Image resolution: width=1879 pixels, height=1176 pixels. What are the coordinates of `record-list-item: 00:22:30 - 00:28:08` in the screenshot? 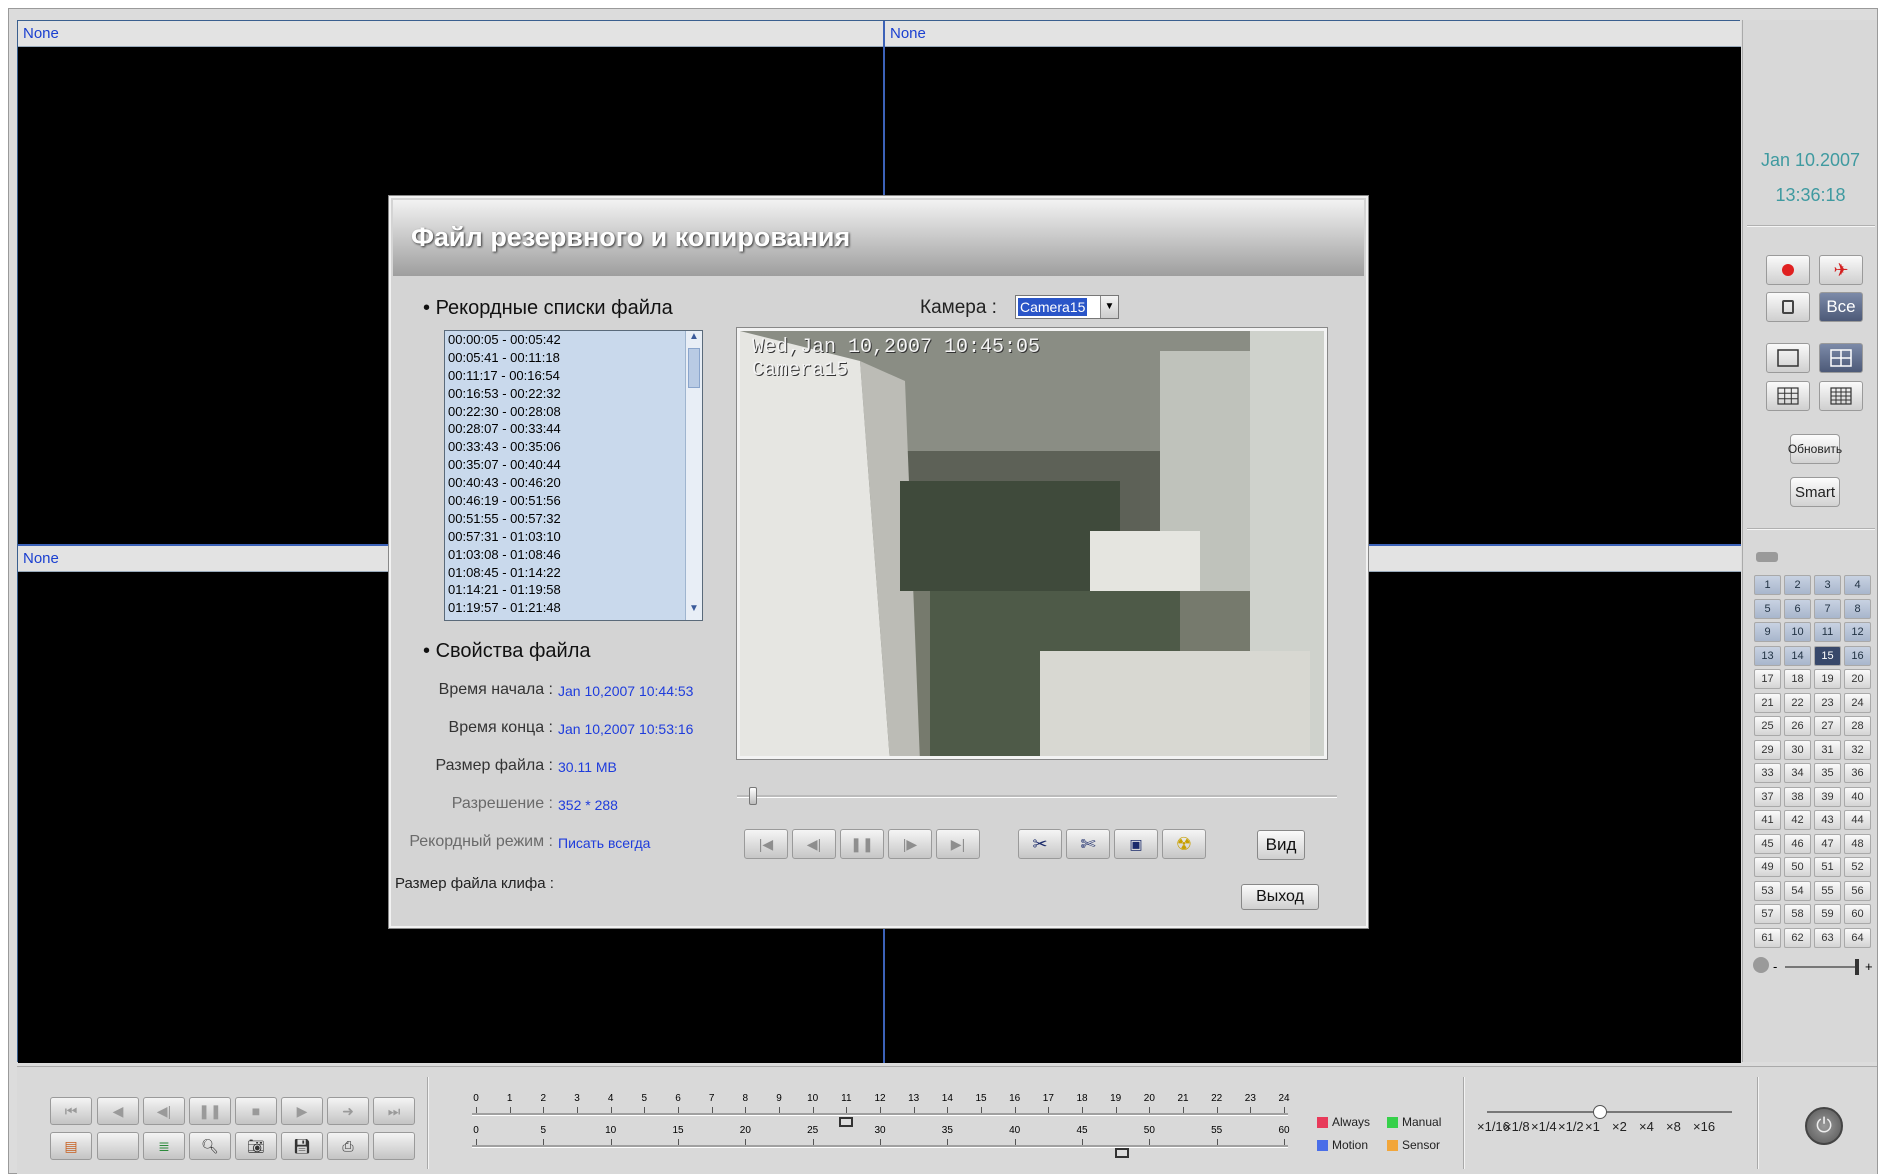 It's located at (573, 412).